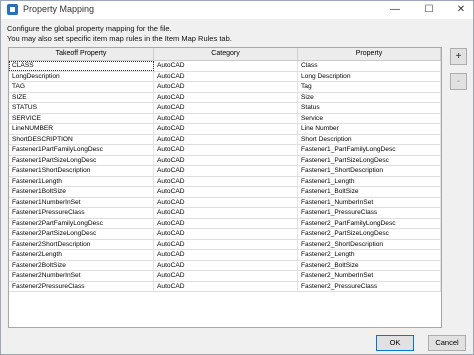 The image size is (474, 355). I want to click on property-cell: Fastener1_PartSizeLongDesc, so click(369, 160).